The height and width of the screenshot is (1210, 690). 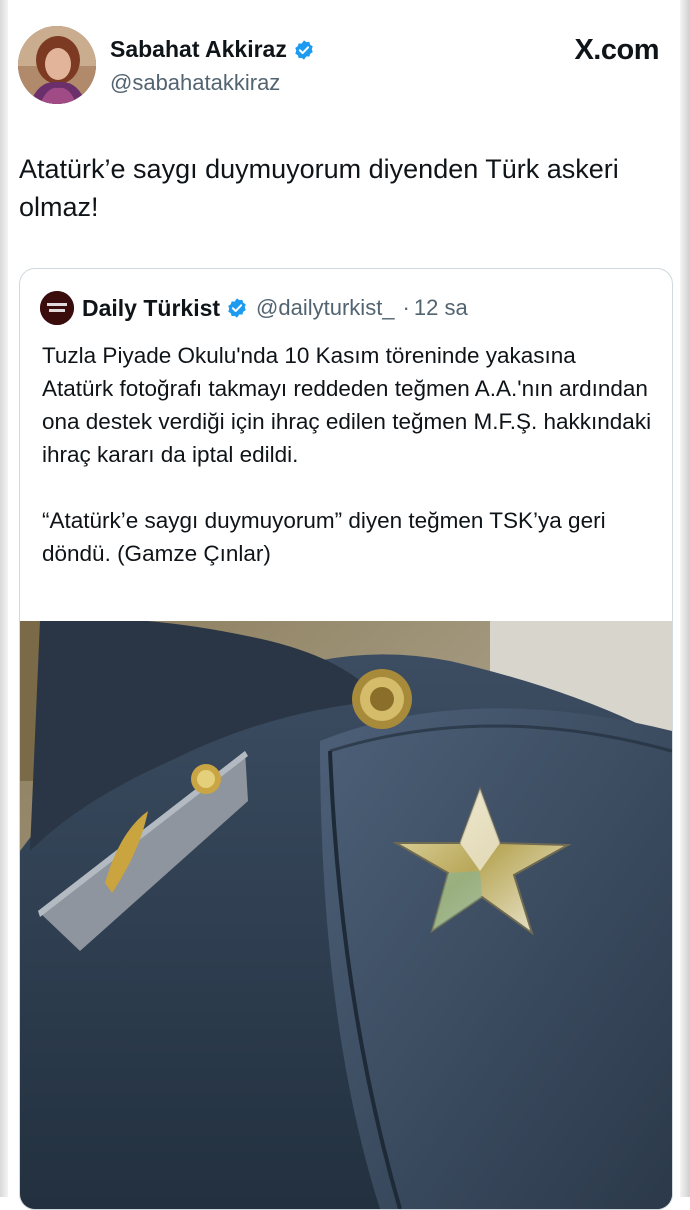 What do you see at coordinates (441, 308) in the screenshot?
I see `quoted-timestamp: 12 sa` at bounding box center [441, 308].